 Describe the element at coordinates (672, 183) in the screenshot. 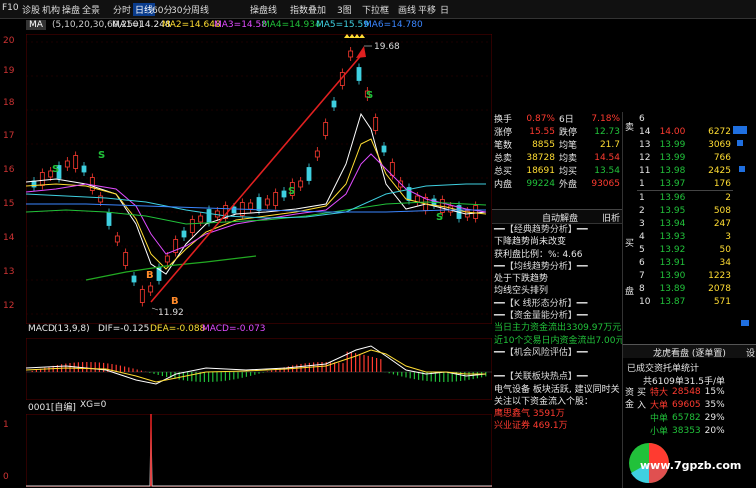

I see `ob-price: 13.97` at that location.